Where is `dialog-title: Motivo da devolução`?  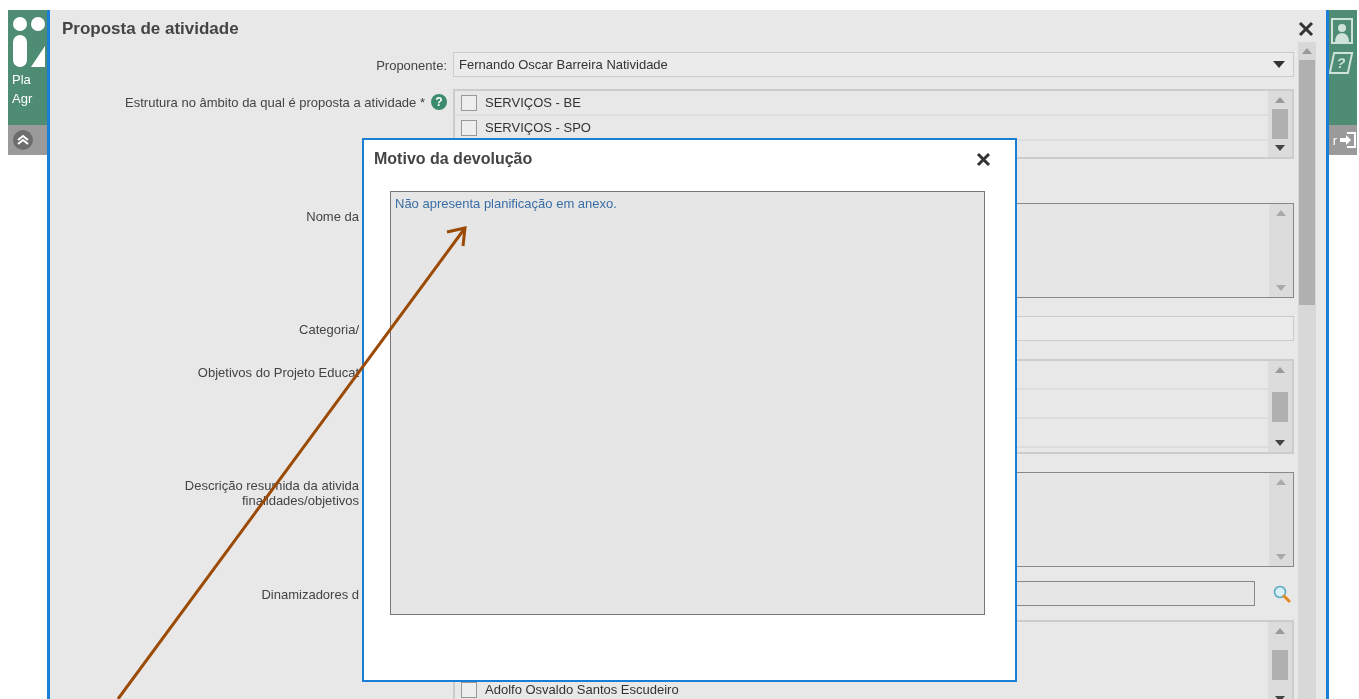
dialog-title: Motivo da devolução is located at coordinates (453, 159).